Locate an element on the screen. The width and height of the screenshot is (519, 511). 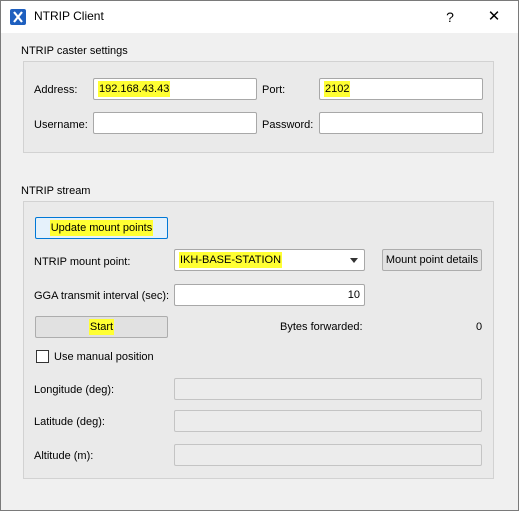
address-input: 192.168.43.43 is located at coordinates (175, 89).